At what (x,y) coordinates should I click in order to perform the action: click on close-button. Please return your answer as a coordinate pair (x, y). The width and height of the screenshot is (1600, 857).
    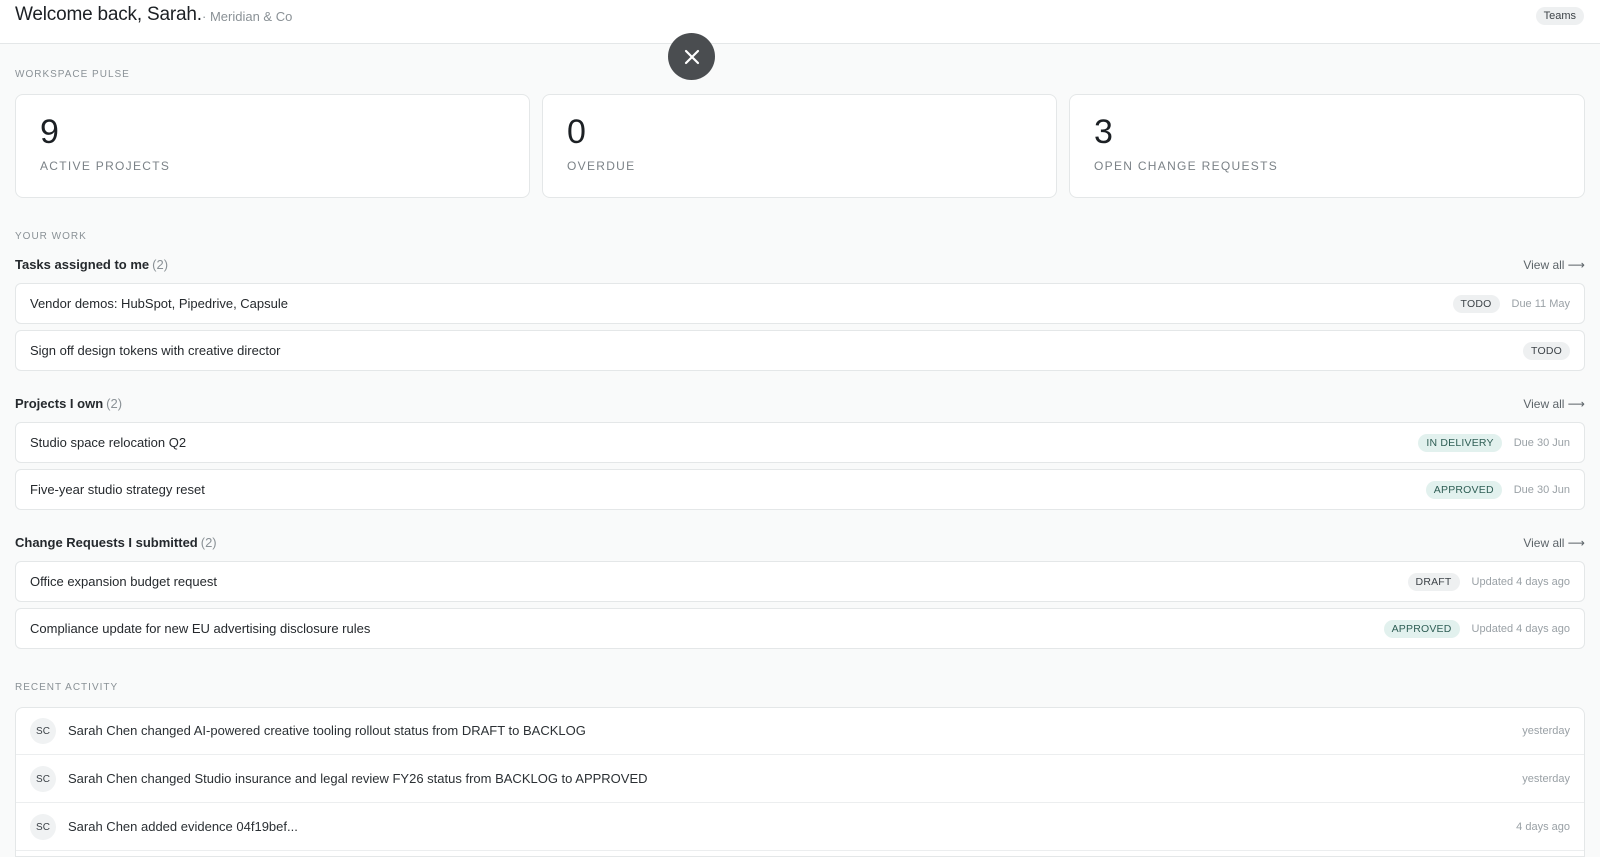
    Looking at the image, I should click on (691, 56).